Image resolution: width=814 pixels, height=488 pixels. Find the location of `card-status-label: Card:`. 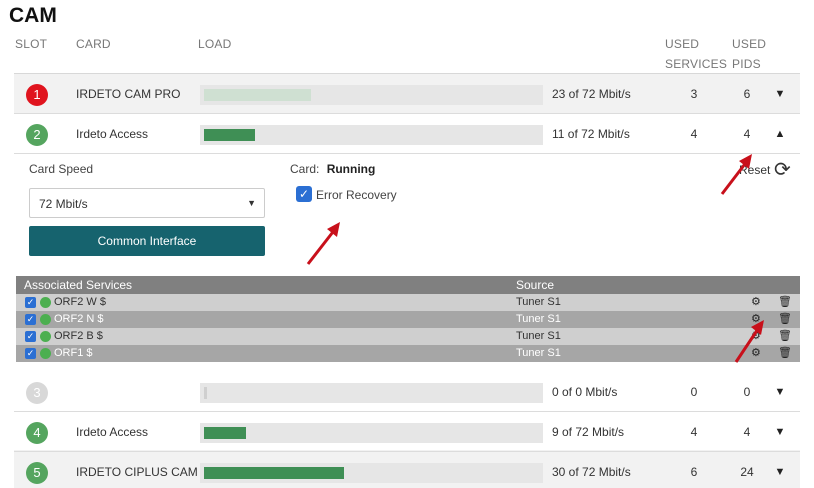

card-status-label: Card: is located at coordinates (305, 169).